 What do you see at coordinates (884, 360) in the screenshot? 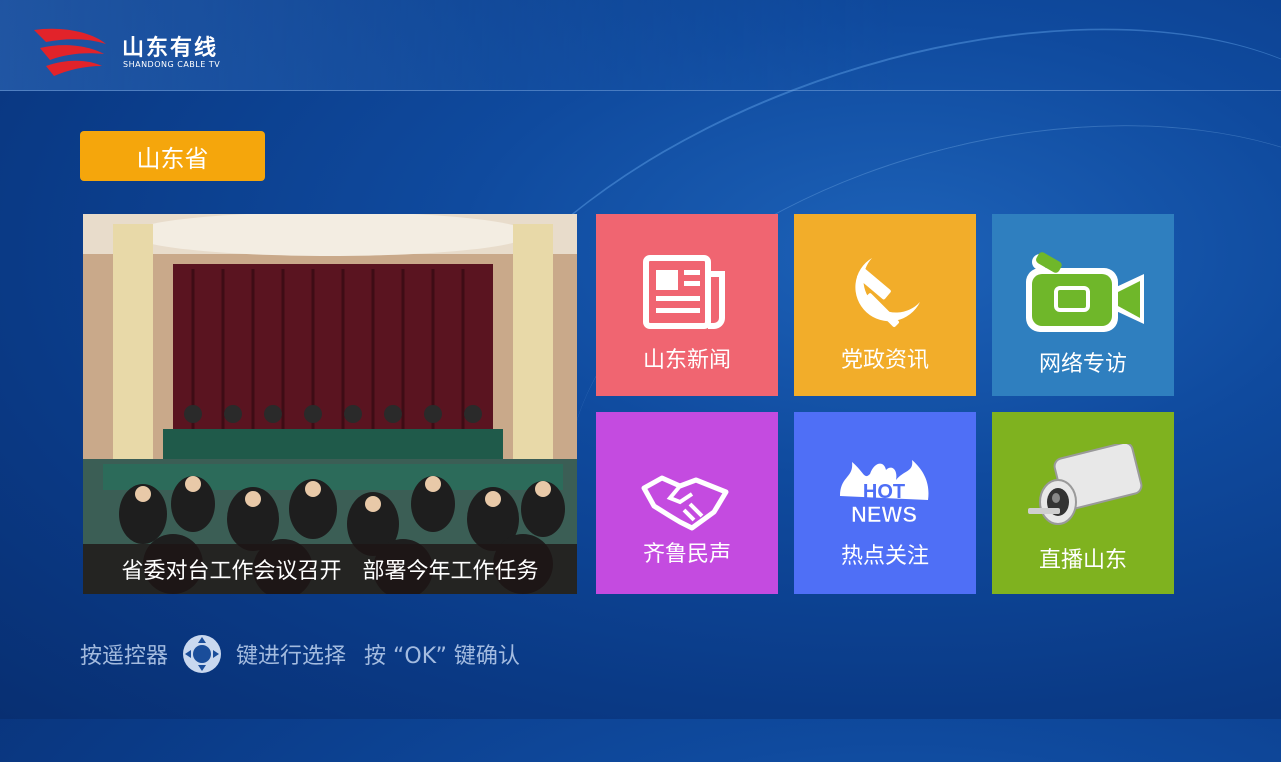
I see `tile-label: 党政资讯` at bounding box center [884, 360].